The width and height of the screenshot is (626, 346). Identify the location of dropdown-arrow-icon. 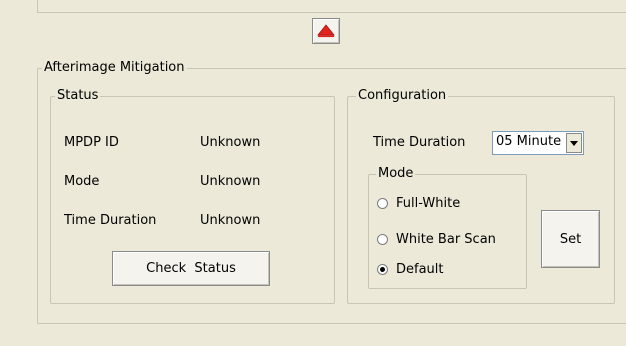
(574, 143).